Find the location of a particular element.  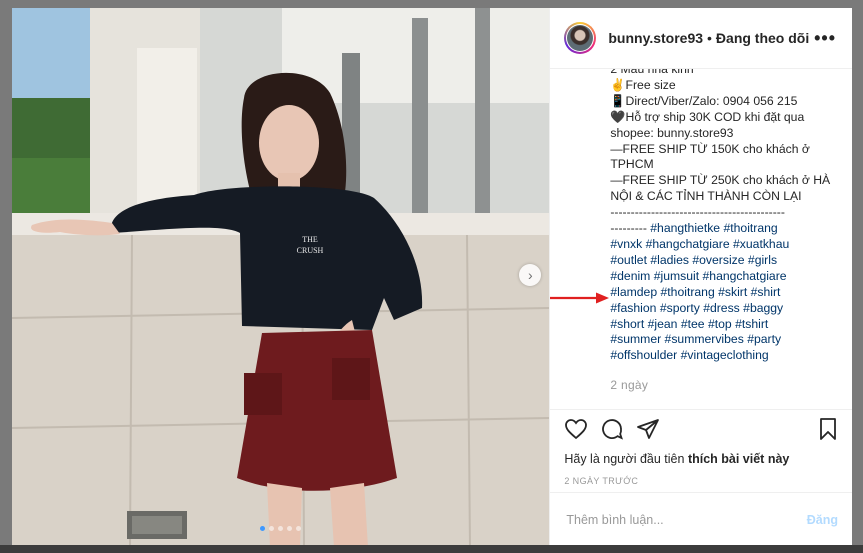

avatar-image is located at coordinates (580, 38).